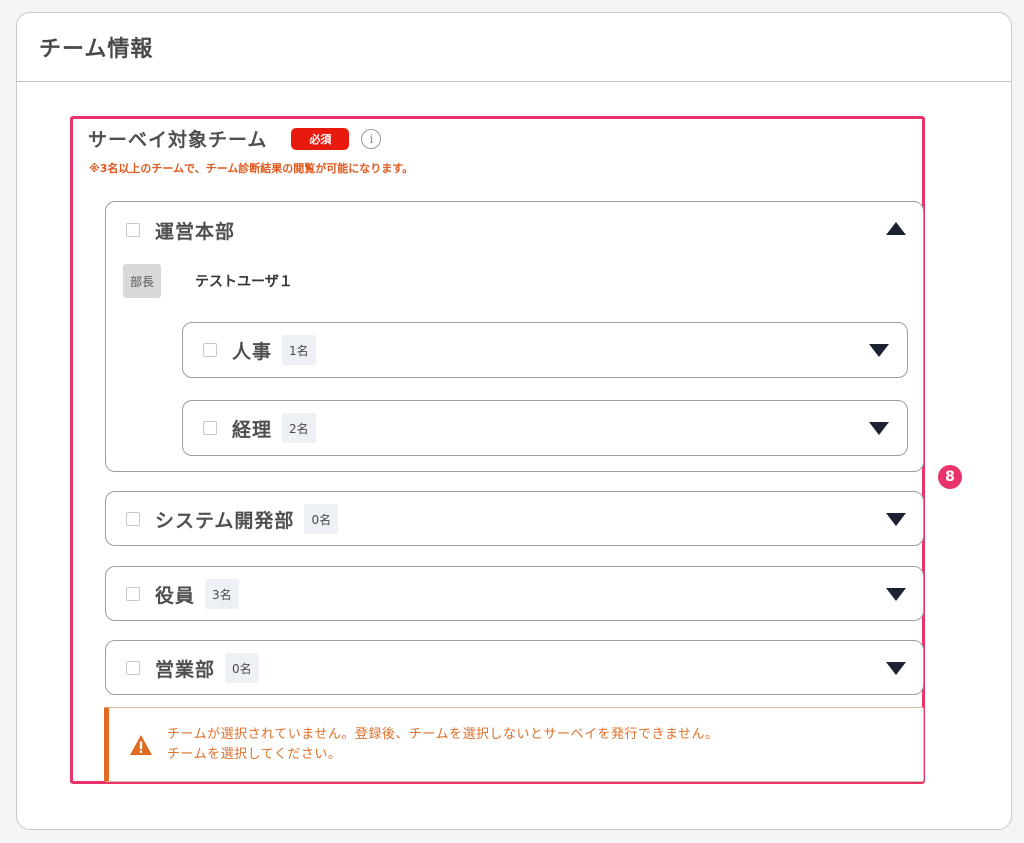 This screenshot has width=1024, height=843. I want to click on team-checkbox-unei, so click(133, 230).